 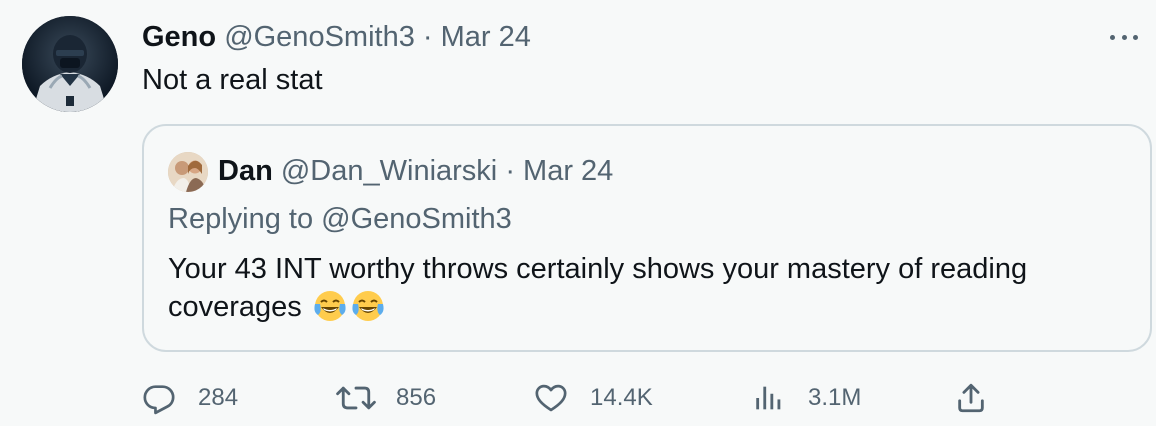 What do you see at coordinates (551, 398) in the screenshot?
I see `heart-icon` at bounding box center [551, 398].